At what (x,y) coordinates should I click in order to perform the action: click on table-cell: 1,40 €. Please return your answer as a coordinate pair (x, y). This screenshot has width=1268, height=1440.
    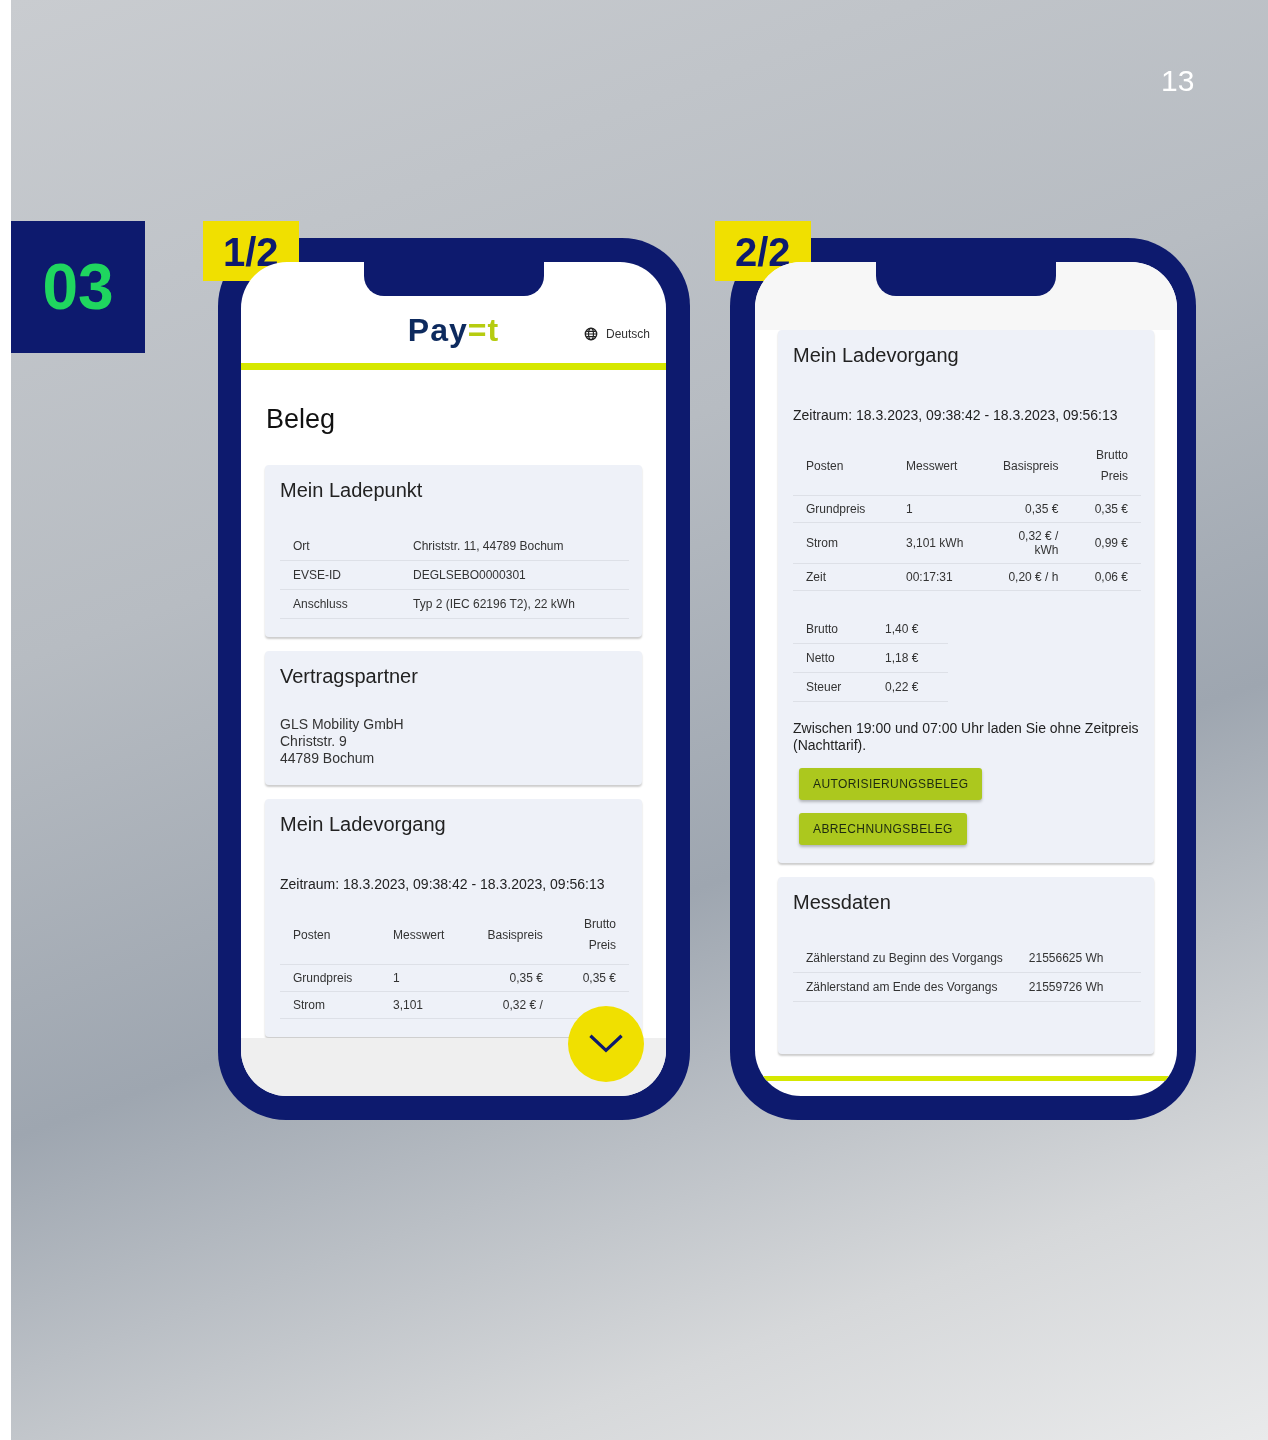
    Looking at the image, I should click on (910, 629).